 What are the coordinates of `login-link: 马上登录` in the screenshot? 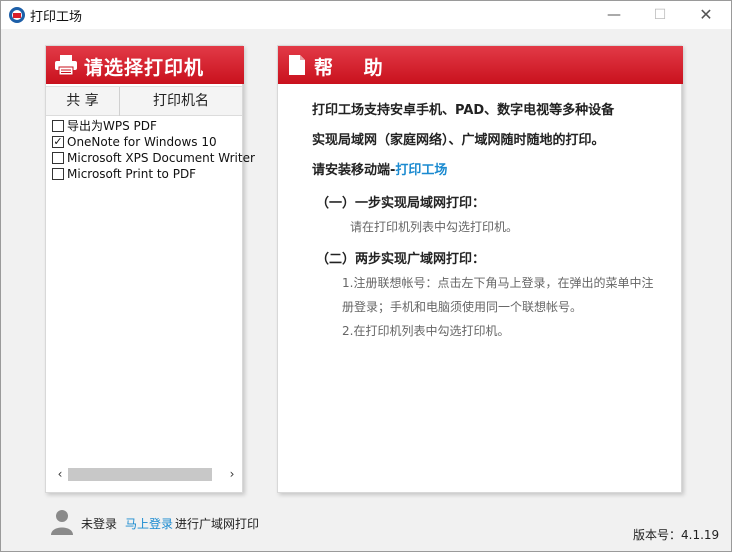 It's located at (149, 523).